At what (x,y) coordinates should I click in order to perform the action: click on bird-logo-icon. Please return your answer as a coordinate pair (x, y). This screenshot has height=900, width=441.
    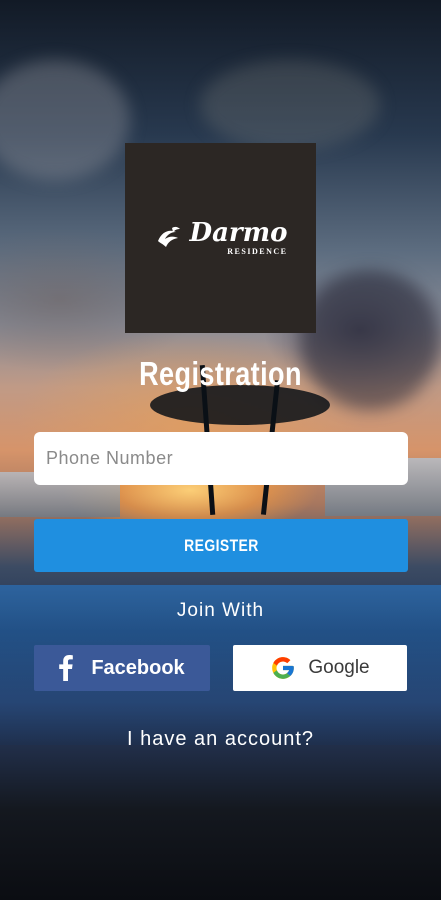
    Looking at the image, I should click on (168, 236).